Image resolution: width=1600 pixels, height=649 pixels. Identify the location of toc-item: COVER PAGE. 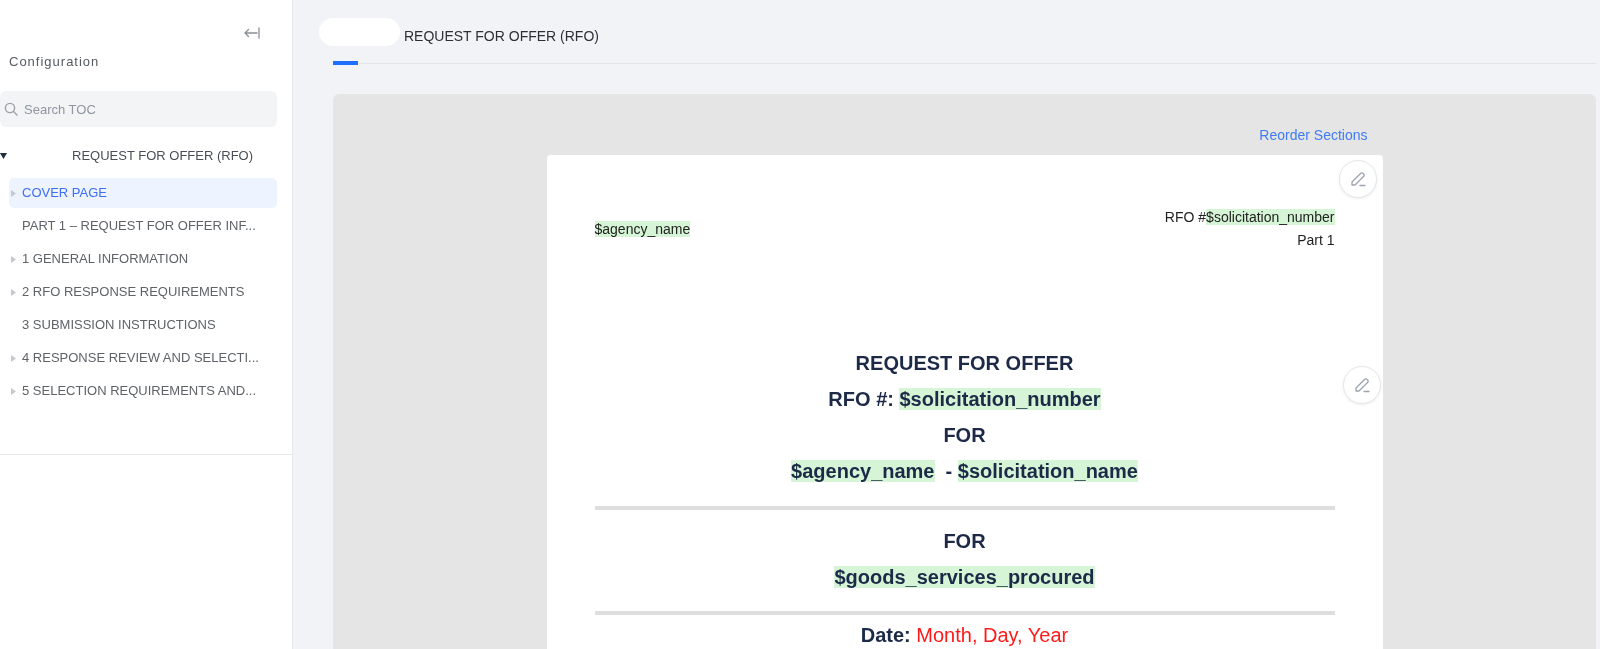
(143, 193).